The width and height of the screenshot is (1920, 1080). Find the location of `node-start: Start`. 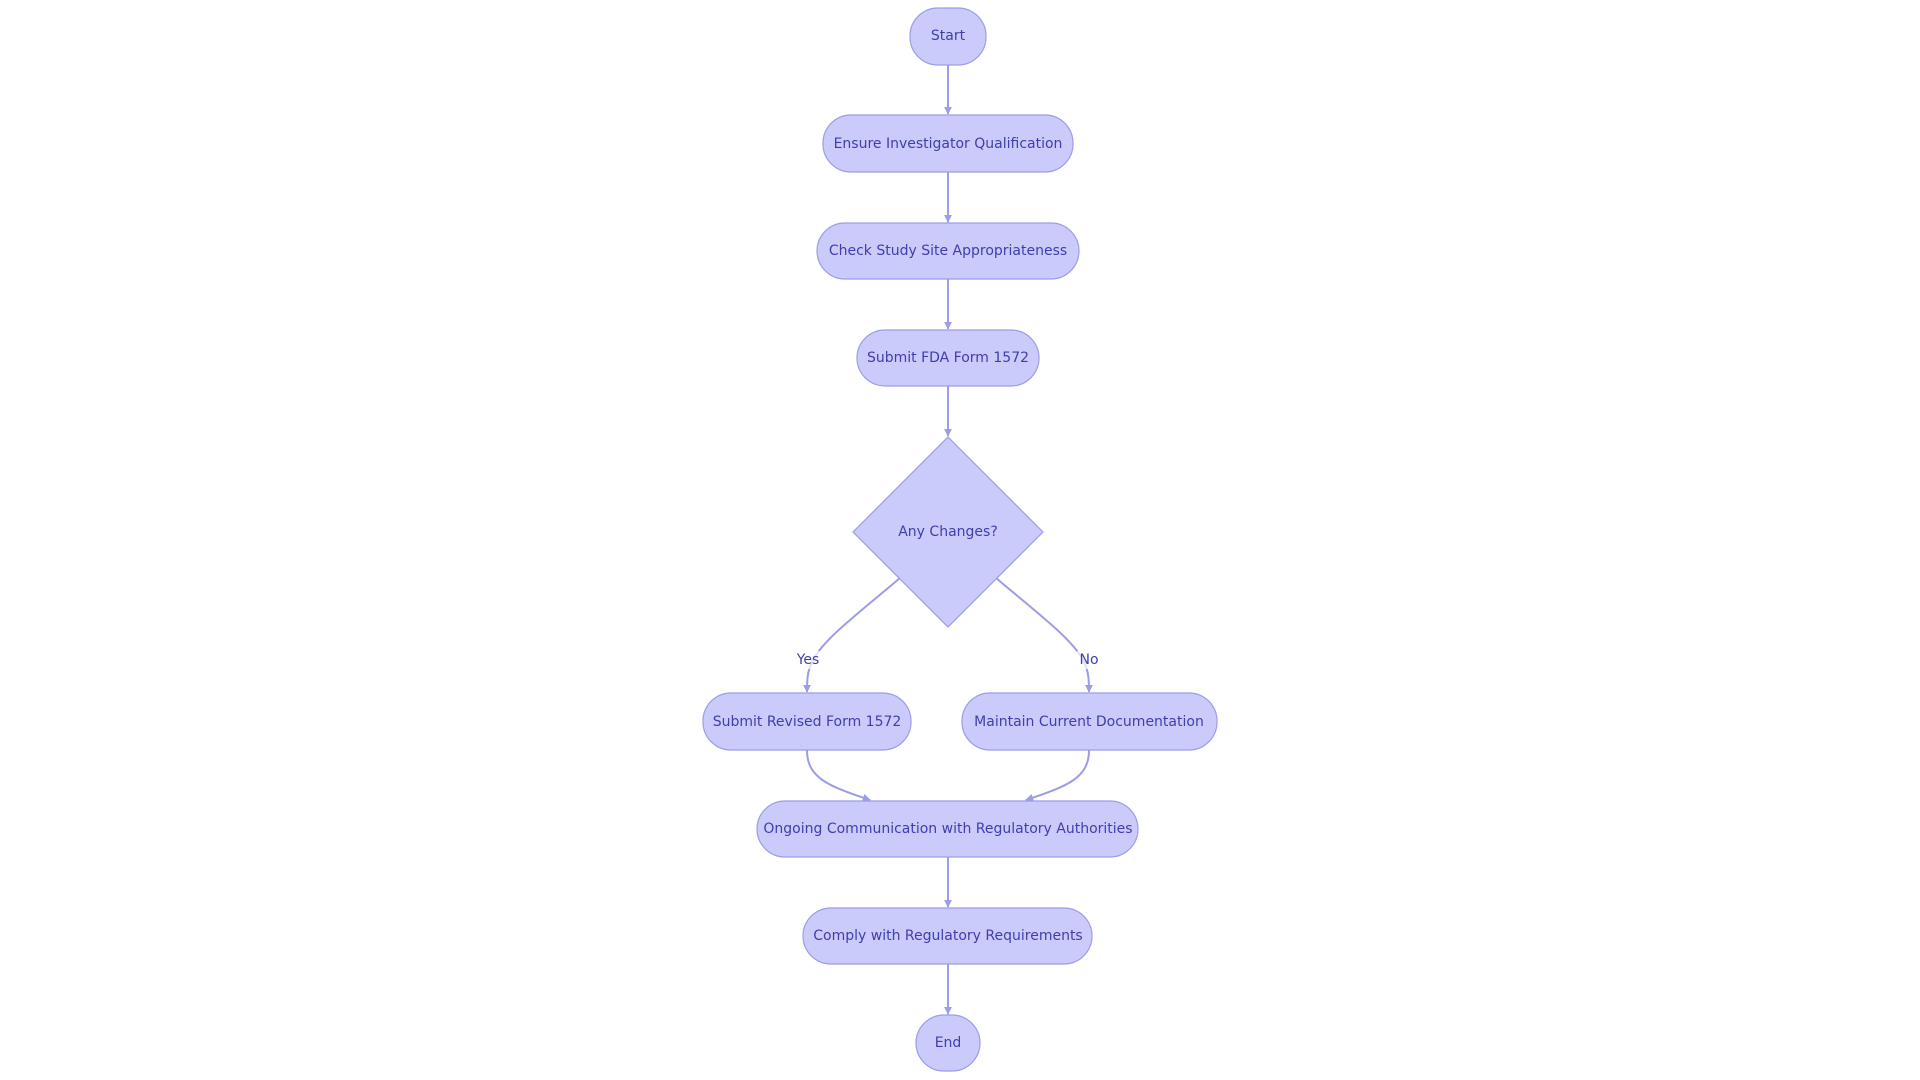

node-start: Start is located at coordinates (948, 36).